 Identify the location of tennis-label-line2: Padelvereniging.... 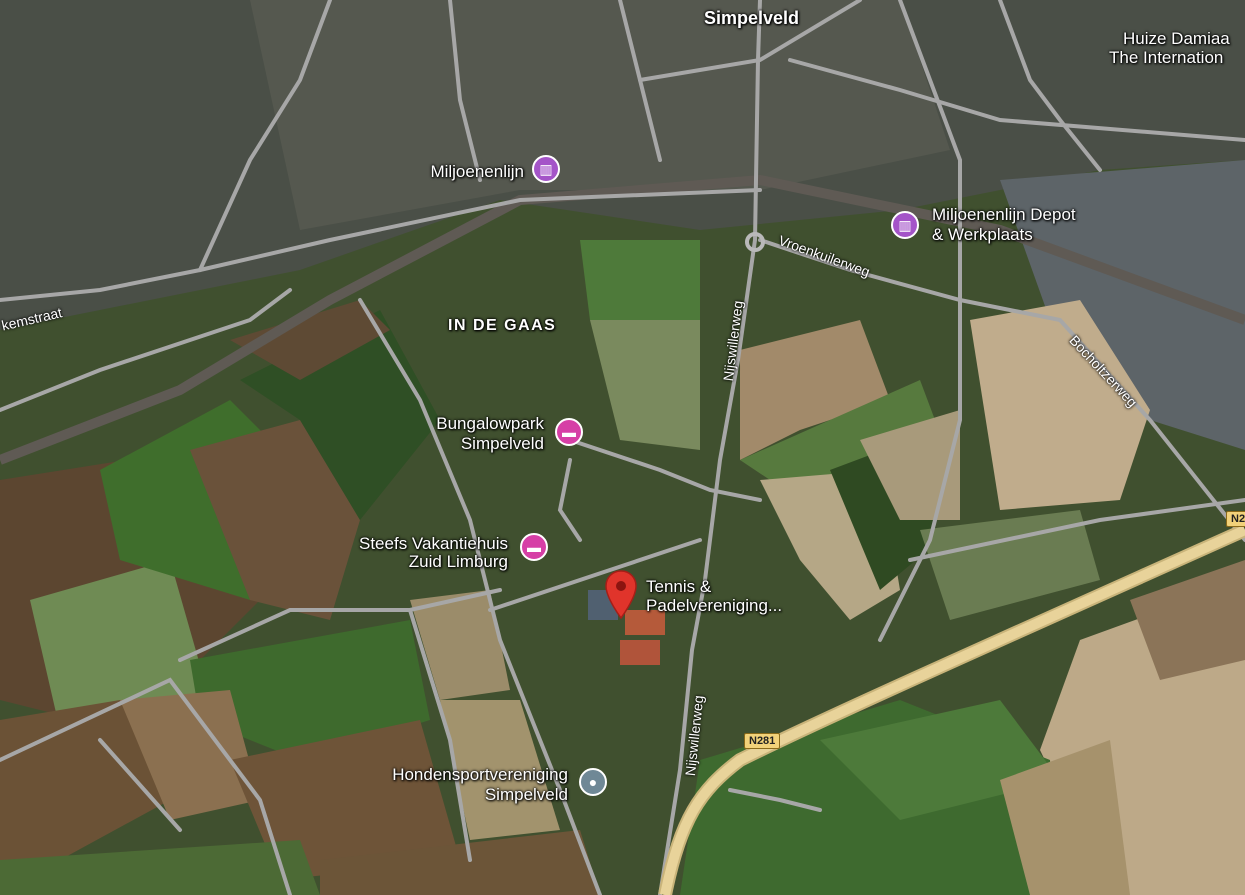
(714, 605).